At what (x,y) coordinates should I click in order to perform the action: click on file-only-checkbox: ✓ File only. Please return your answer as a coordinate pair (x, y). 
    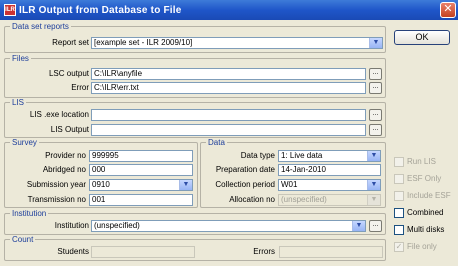
    Looking at the image, I should click on (415, 246).